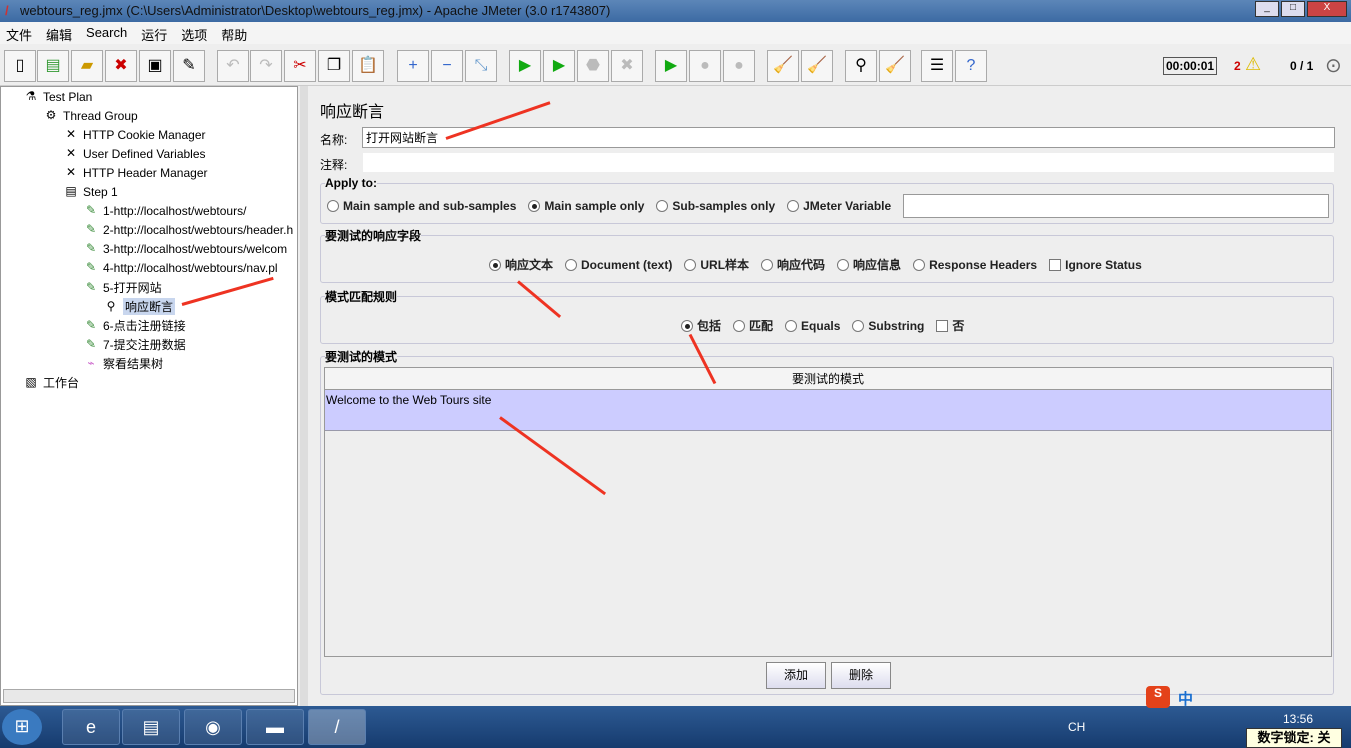  What do you see at coordinates (627, 66) in the screenshot?
I see `shutdown-icon: ✖` at bounding box center [627, 66].